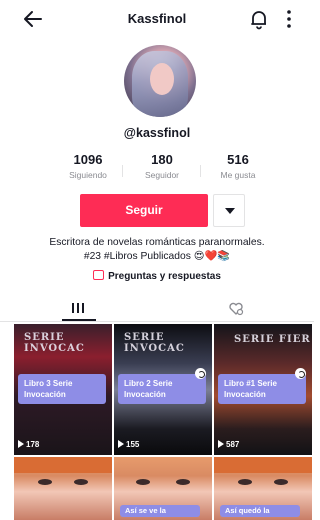 This screenshot has width=320, height=520. What do you see at coordinates (48, 383) in the screenshot?
I see `video-label-line: Libro 3 Serie` at bounding box center [48, 383].